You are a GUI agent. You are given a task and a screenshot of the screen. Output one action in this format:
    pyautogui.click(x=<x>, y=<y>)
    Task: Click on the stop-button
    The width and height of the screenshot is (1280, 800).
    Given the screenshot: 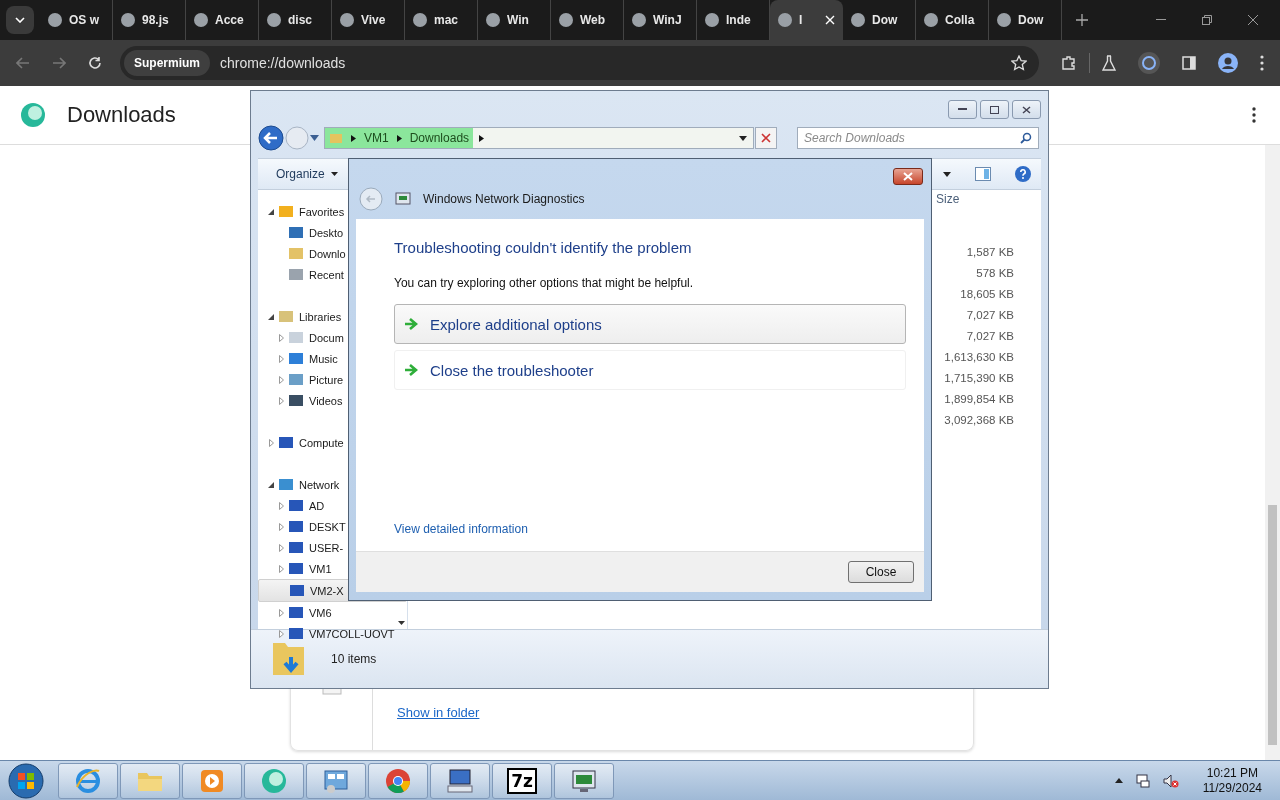 What is the action you would take?
    pyautogui.click(x=766, y=138)
    